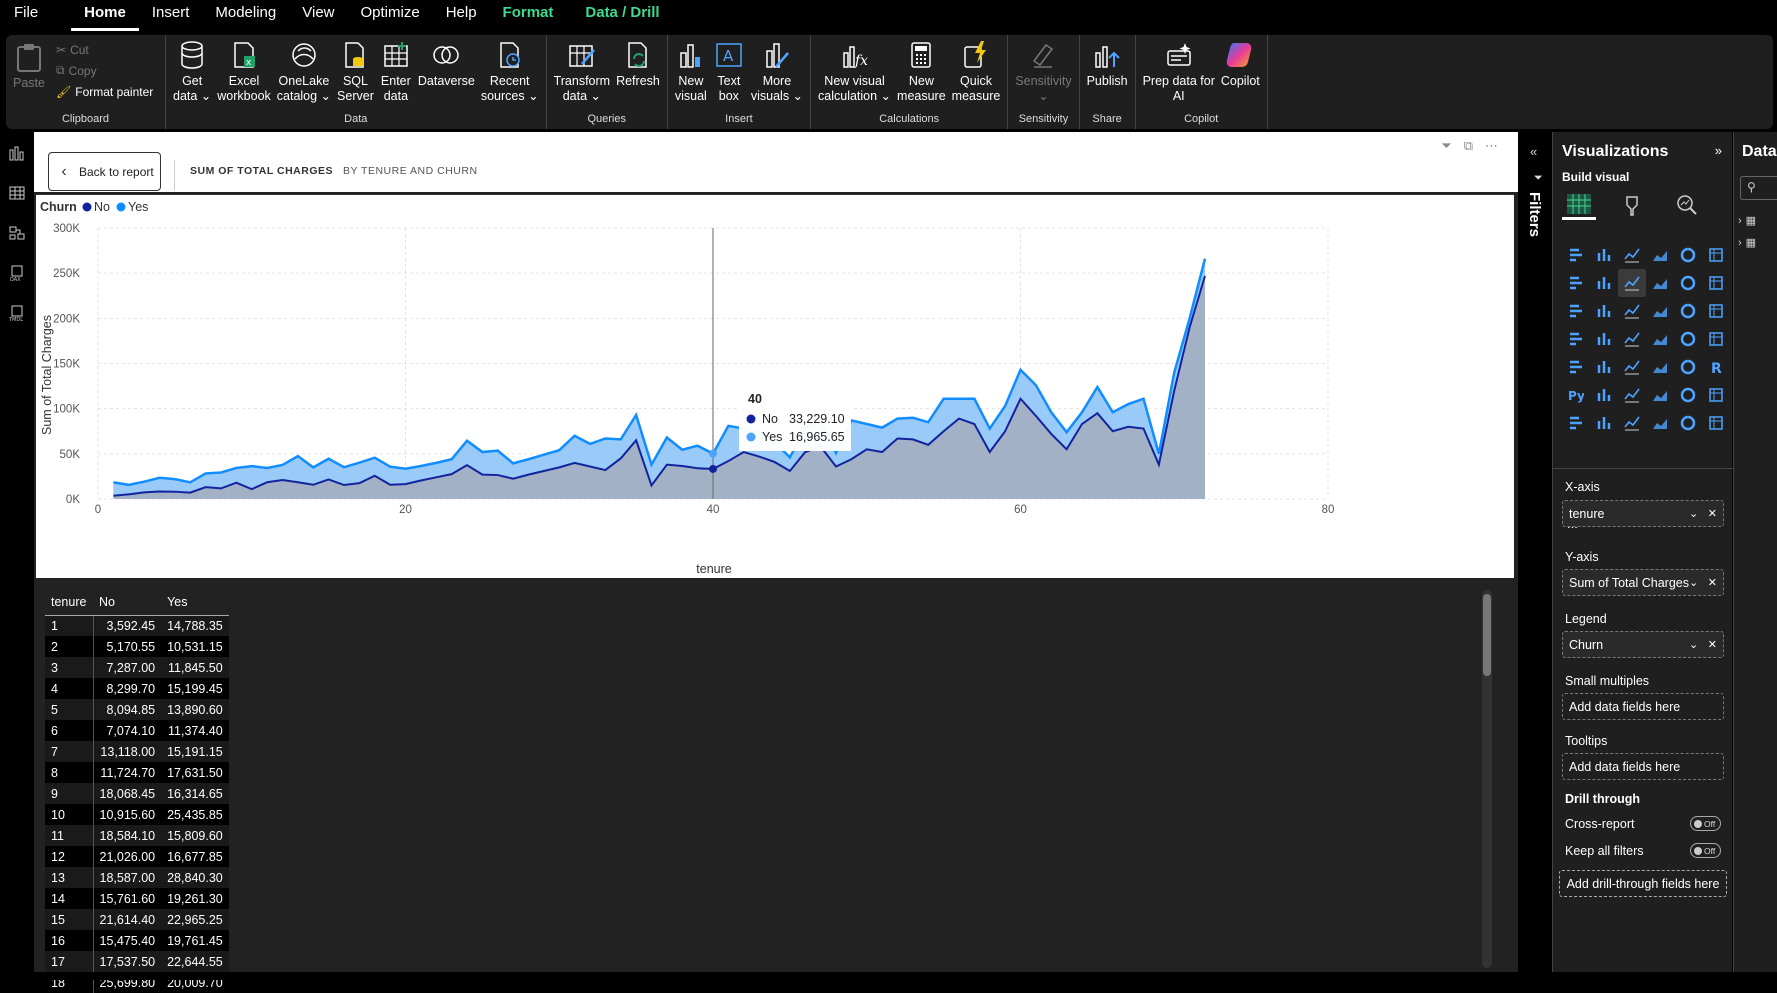 The image size is (1777, 993). I want to click on new-measure-button: New measure, so click(921, 69).